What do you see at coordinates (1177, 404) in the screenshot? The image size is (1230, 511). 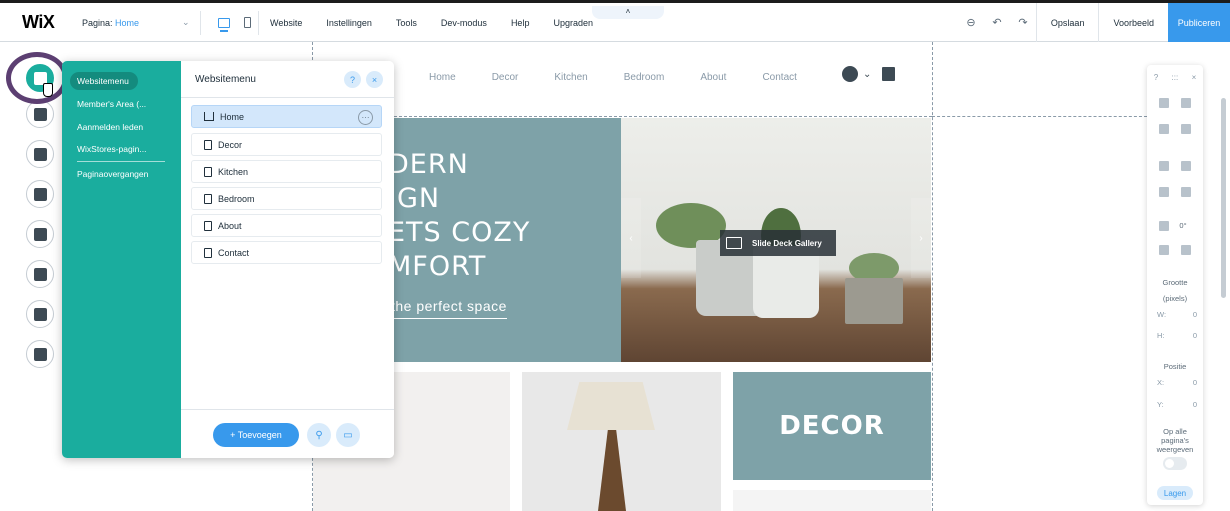 I see `y-field: Y: 0` at bounding box center [1177, 404].